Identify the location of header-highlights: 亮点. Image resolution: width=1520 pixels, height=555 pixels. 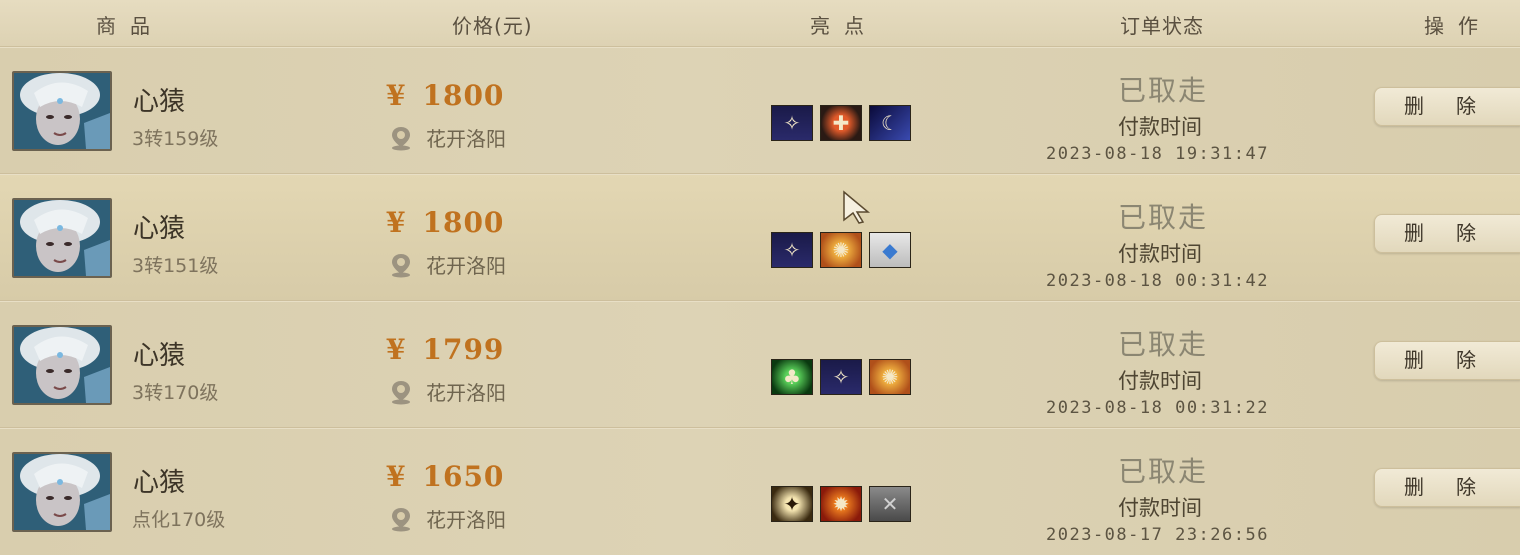
(844, 26).